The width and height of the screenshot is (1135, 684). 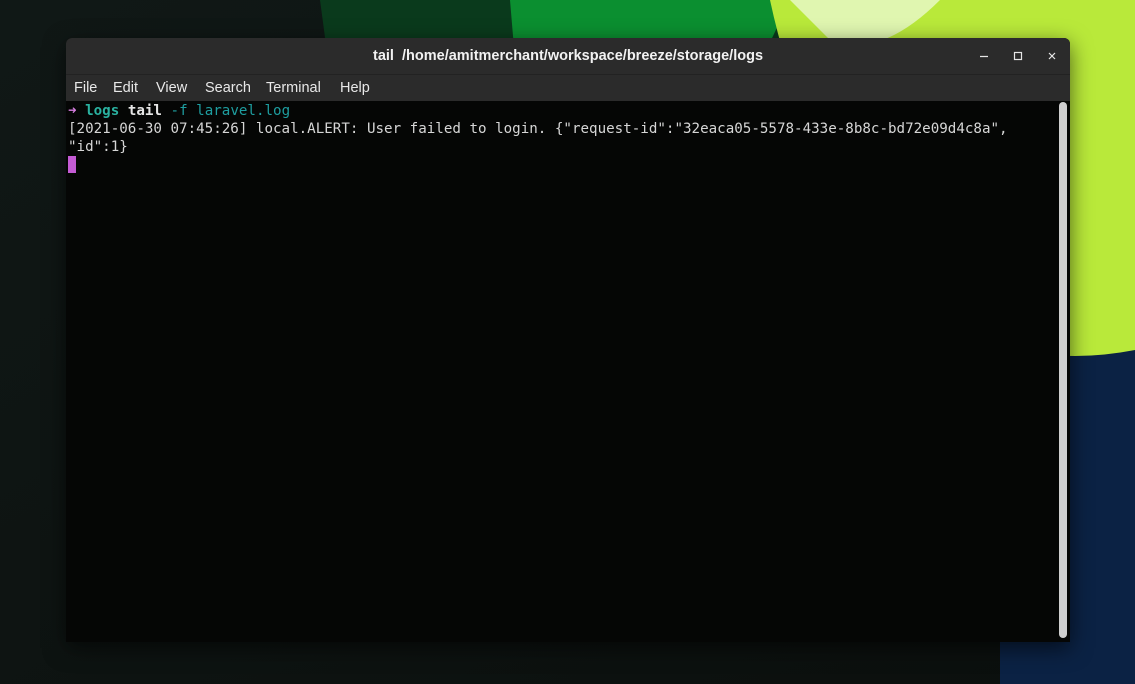 I want to click on command-name: tail, so click(x=144, y=111).